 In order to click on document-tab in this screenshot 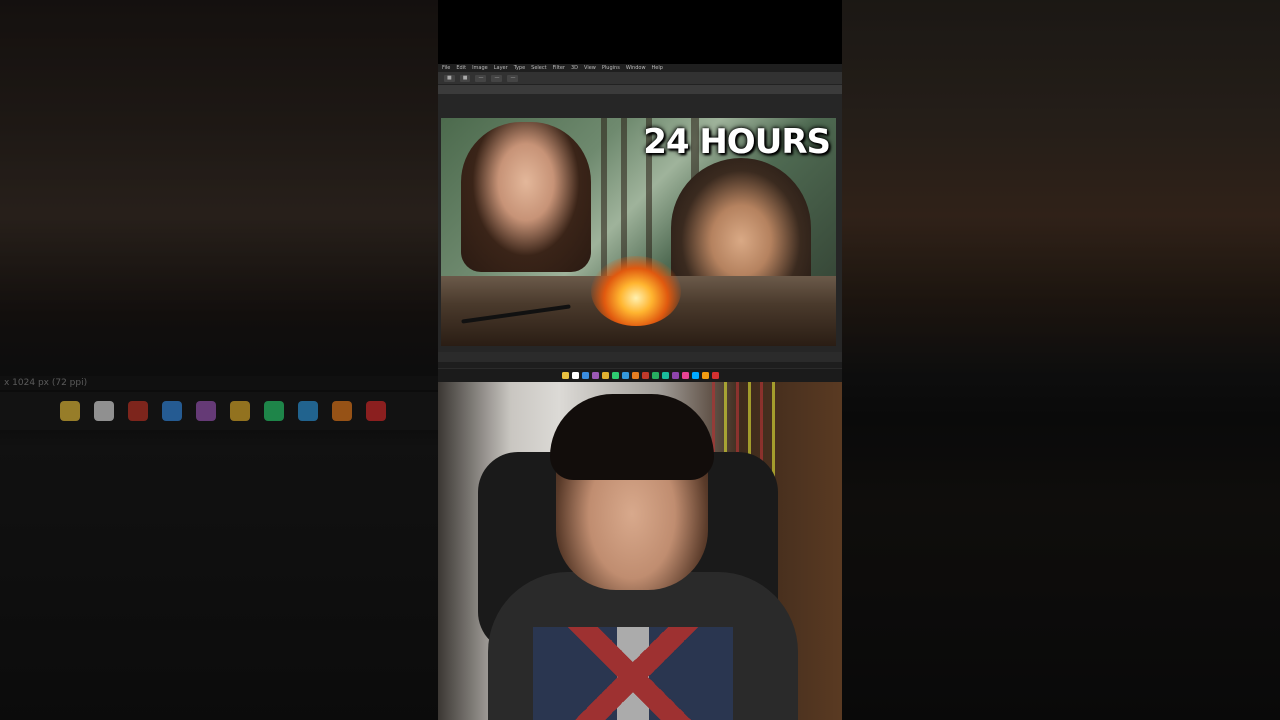, I will do `click(640, 89)`.